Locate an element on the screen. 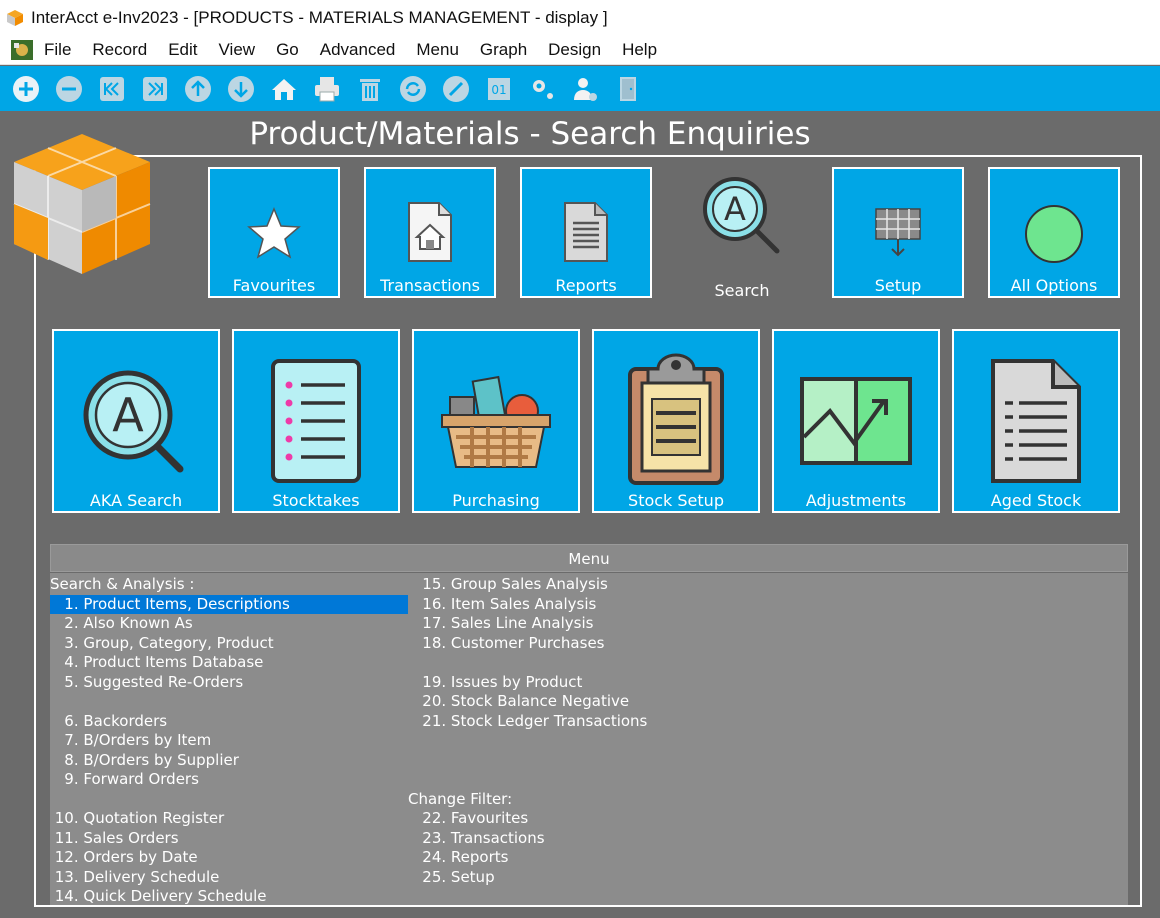  green-circle-icon is located at coordinates (1054, 234).